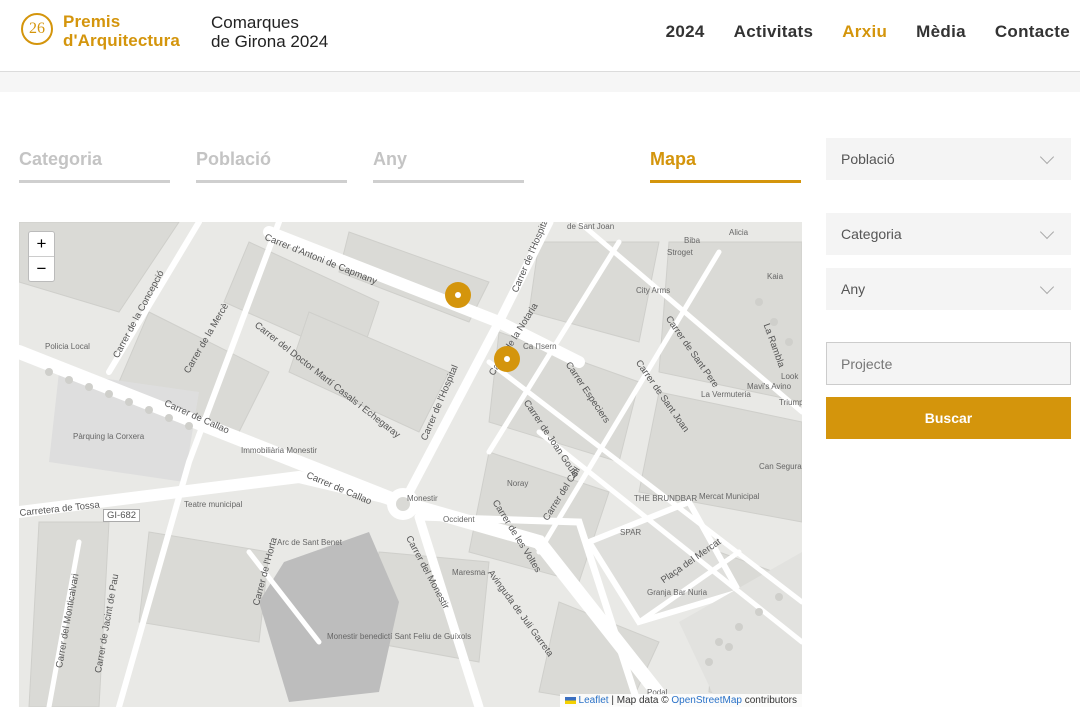  Describe the element at coordinates (270, 41) in the screenshot. I see `subtitle-line-2: de Girona 2024` at that location.